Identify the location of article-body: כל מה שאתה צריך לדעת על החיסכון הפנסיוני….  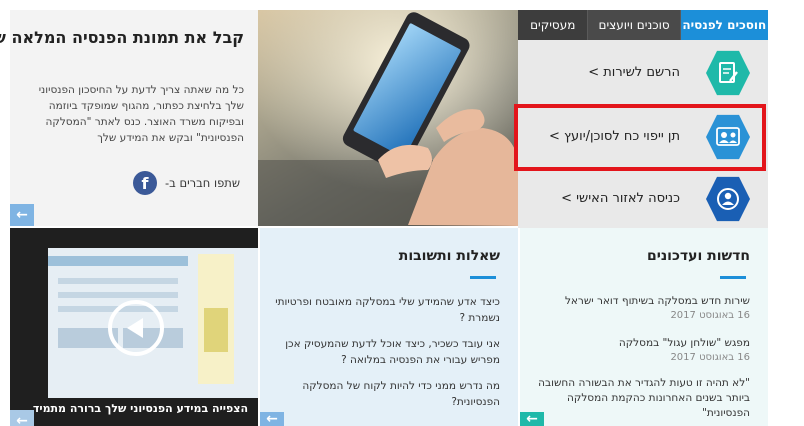
(141, 114).